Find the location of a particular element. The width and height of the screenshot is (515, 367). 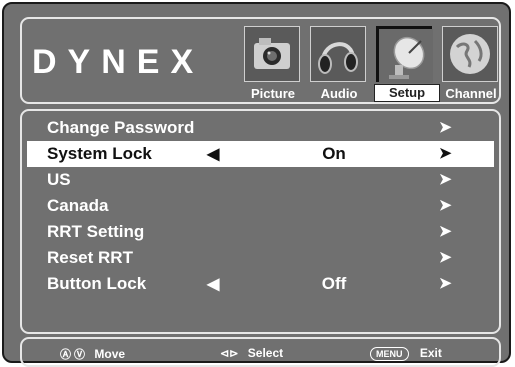

camera-icon is located at coordinates (272, 54).